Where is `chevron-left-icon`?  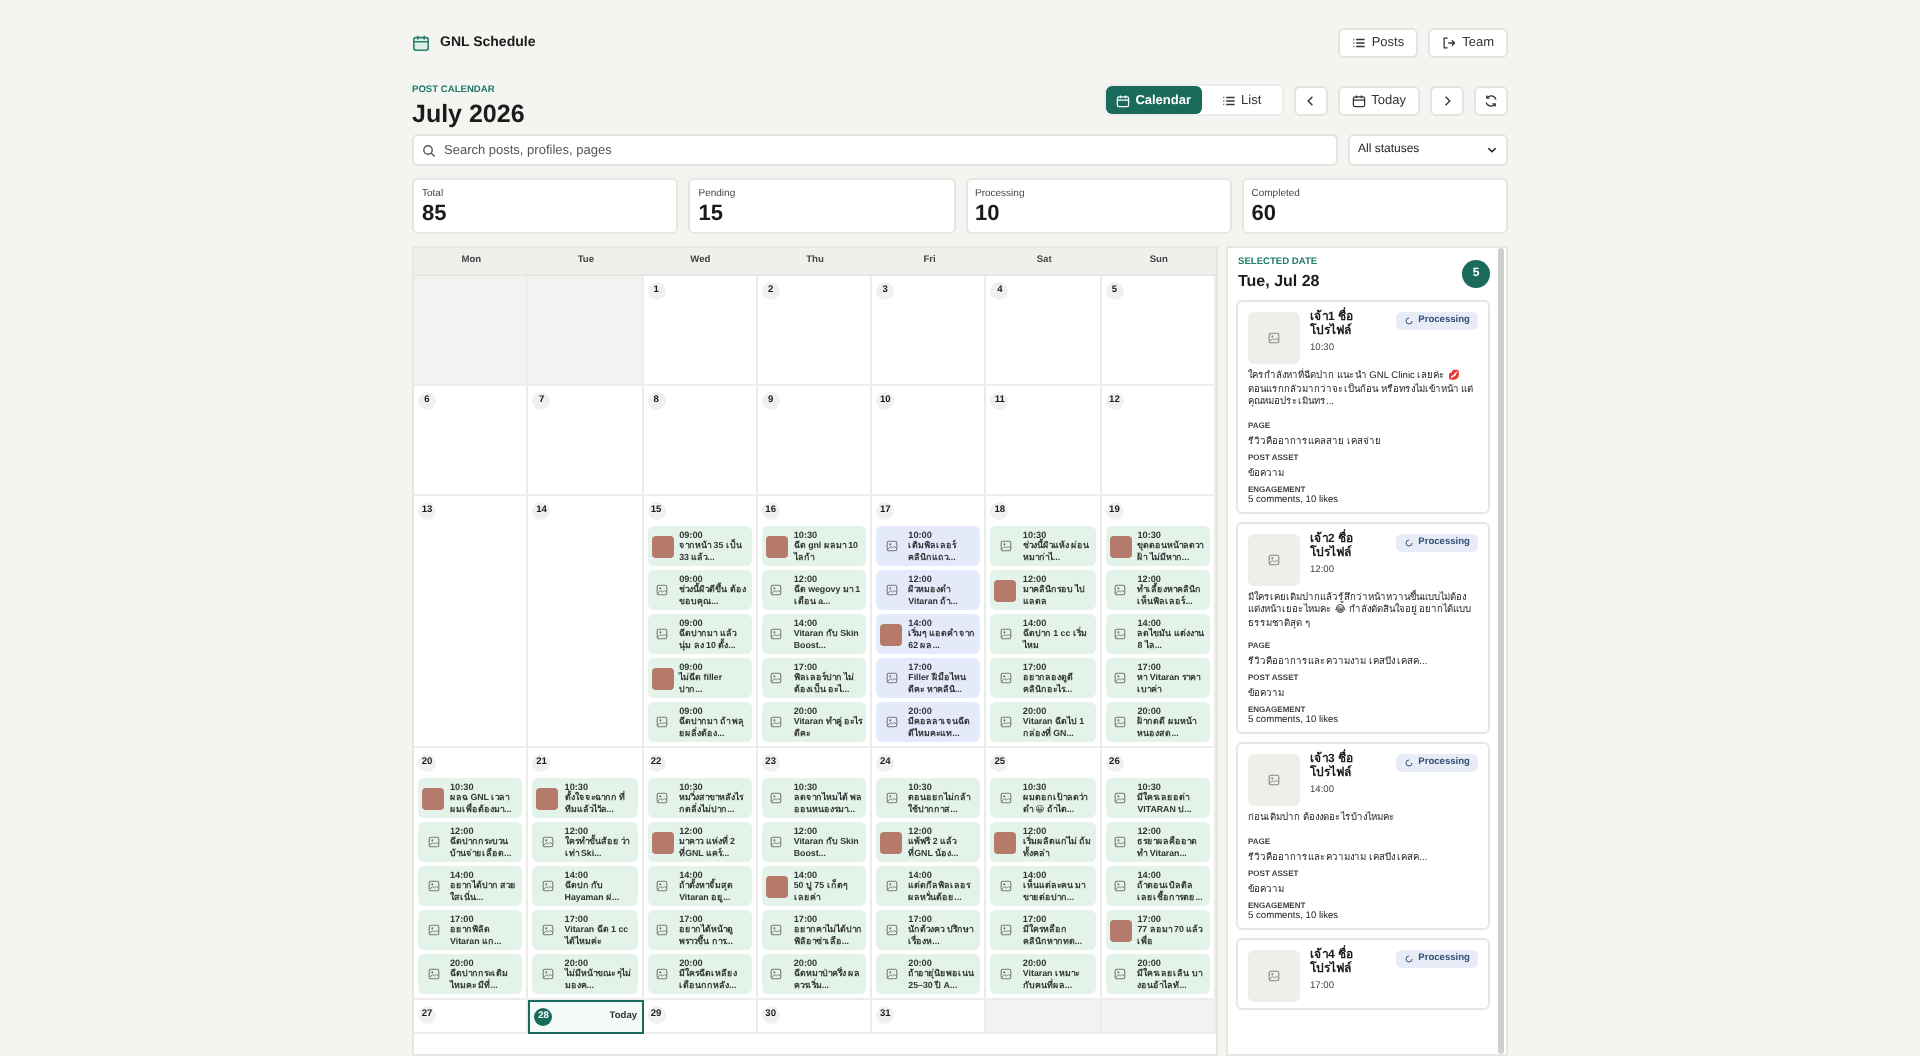 chevron-left-icon is located at coordinates (1310, 100).